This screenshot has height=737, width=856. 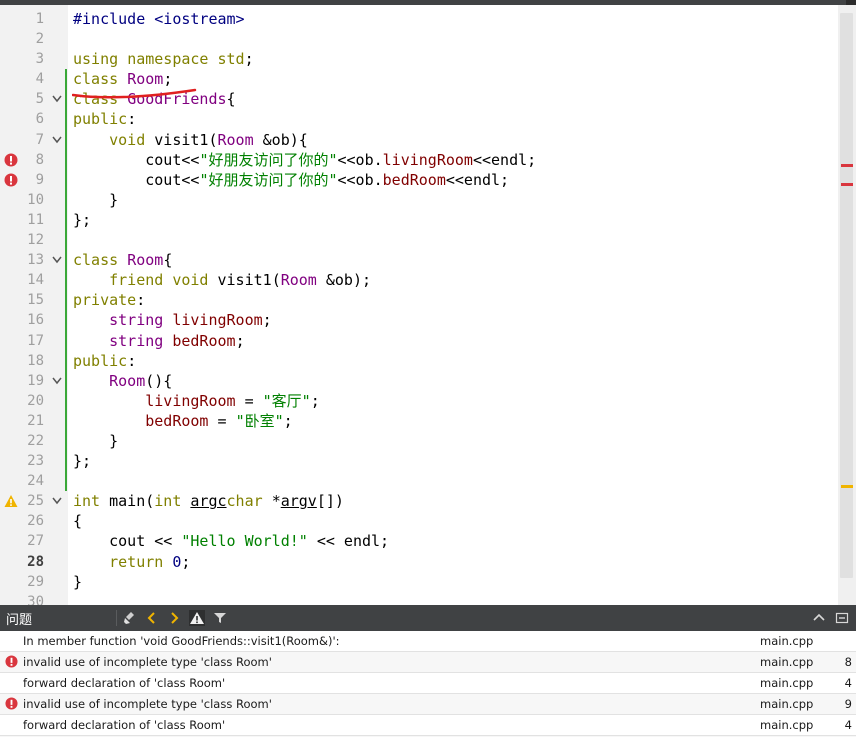 I want to click on code-token: std, so click(x=231, y=59).